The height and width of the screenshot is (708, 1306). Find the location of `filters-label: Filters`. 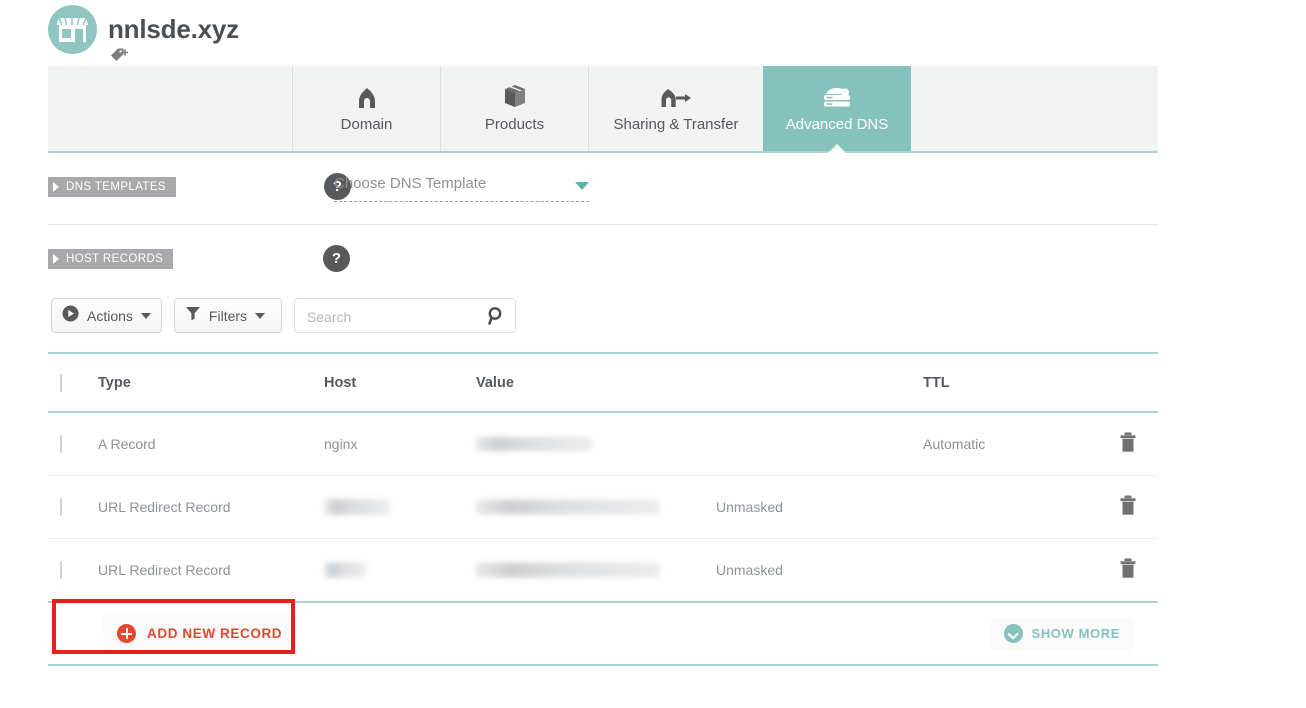

filters-label: Filters is located at coordinates (228, 315).